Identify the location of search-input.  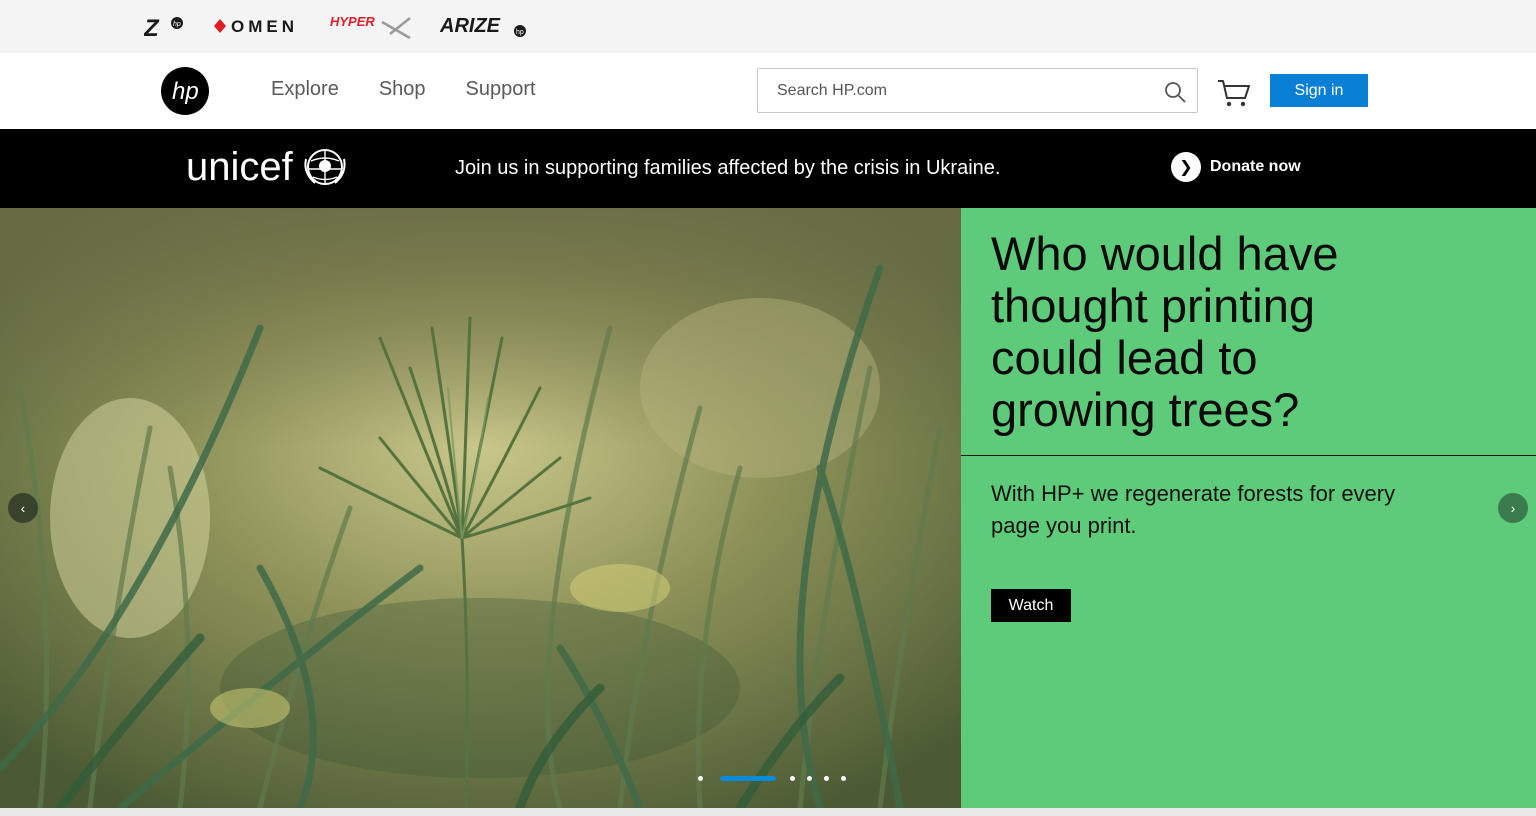
(967, 90).